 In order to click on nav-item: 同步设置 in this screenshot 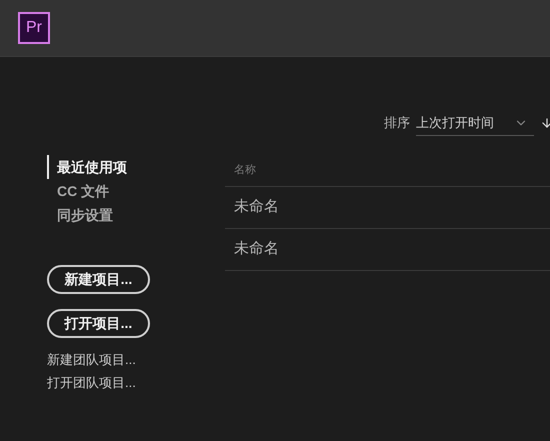, I will do `click(136, 215)`.